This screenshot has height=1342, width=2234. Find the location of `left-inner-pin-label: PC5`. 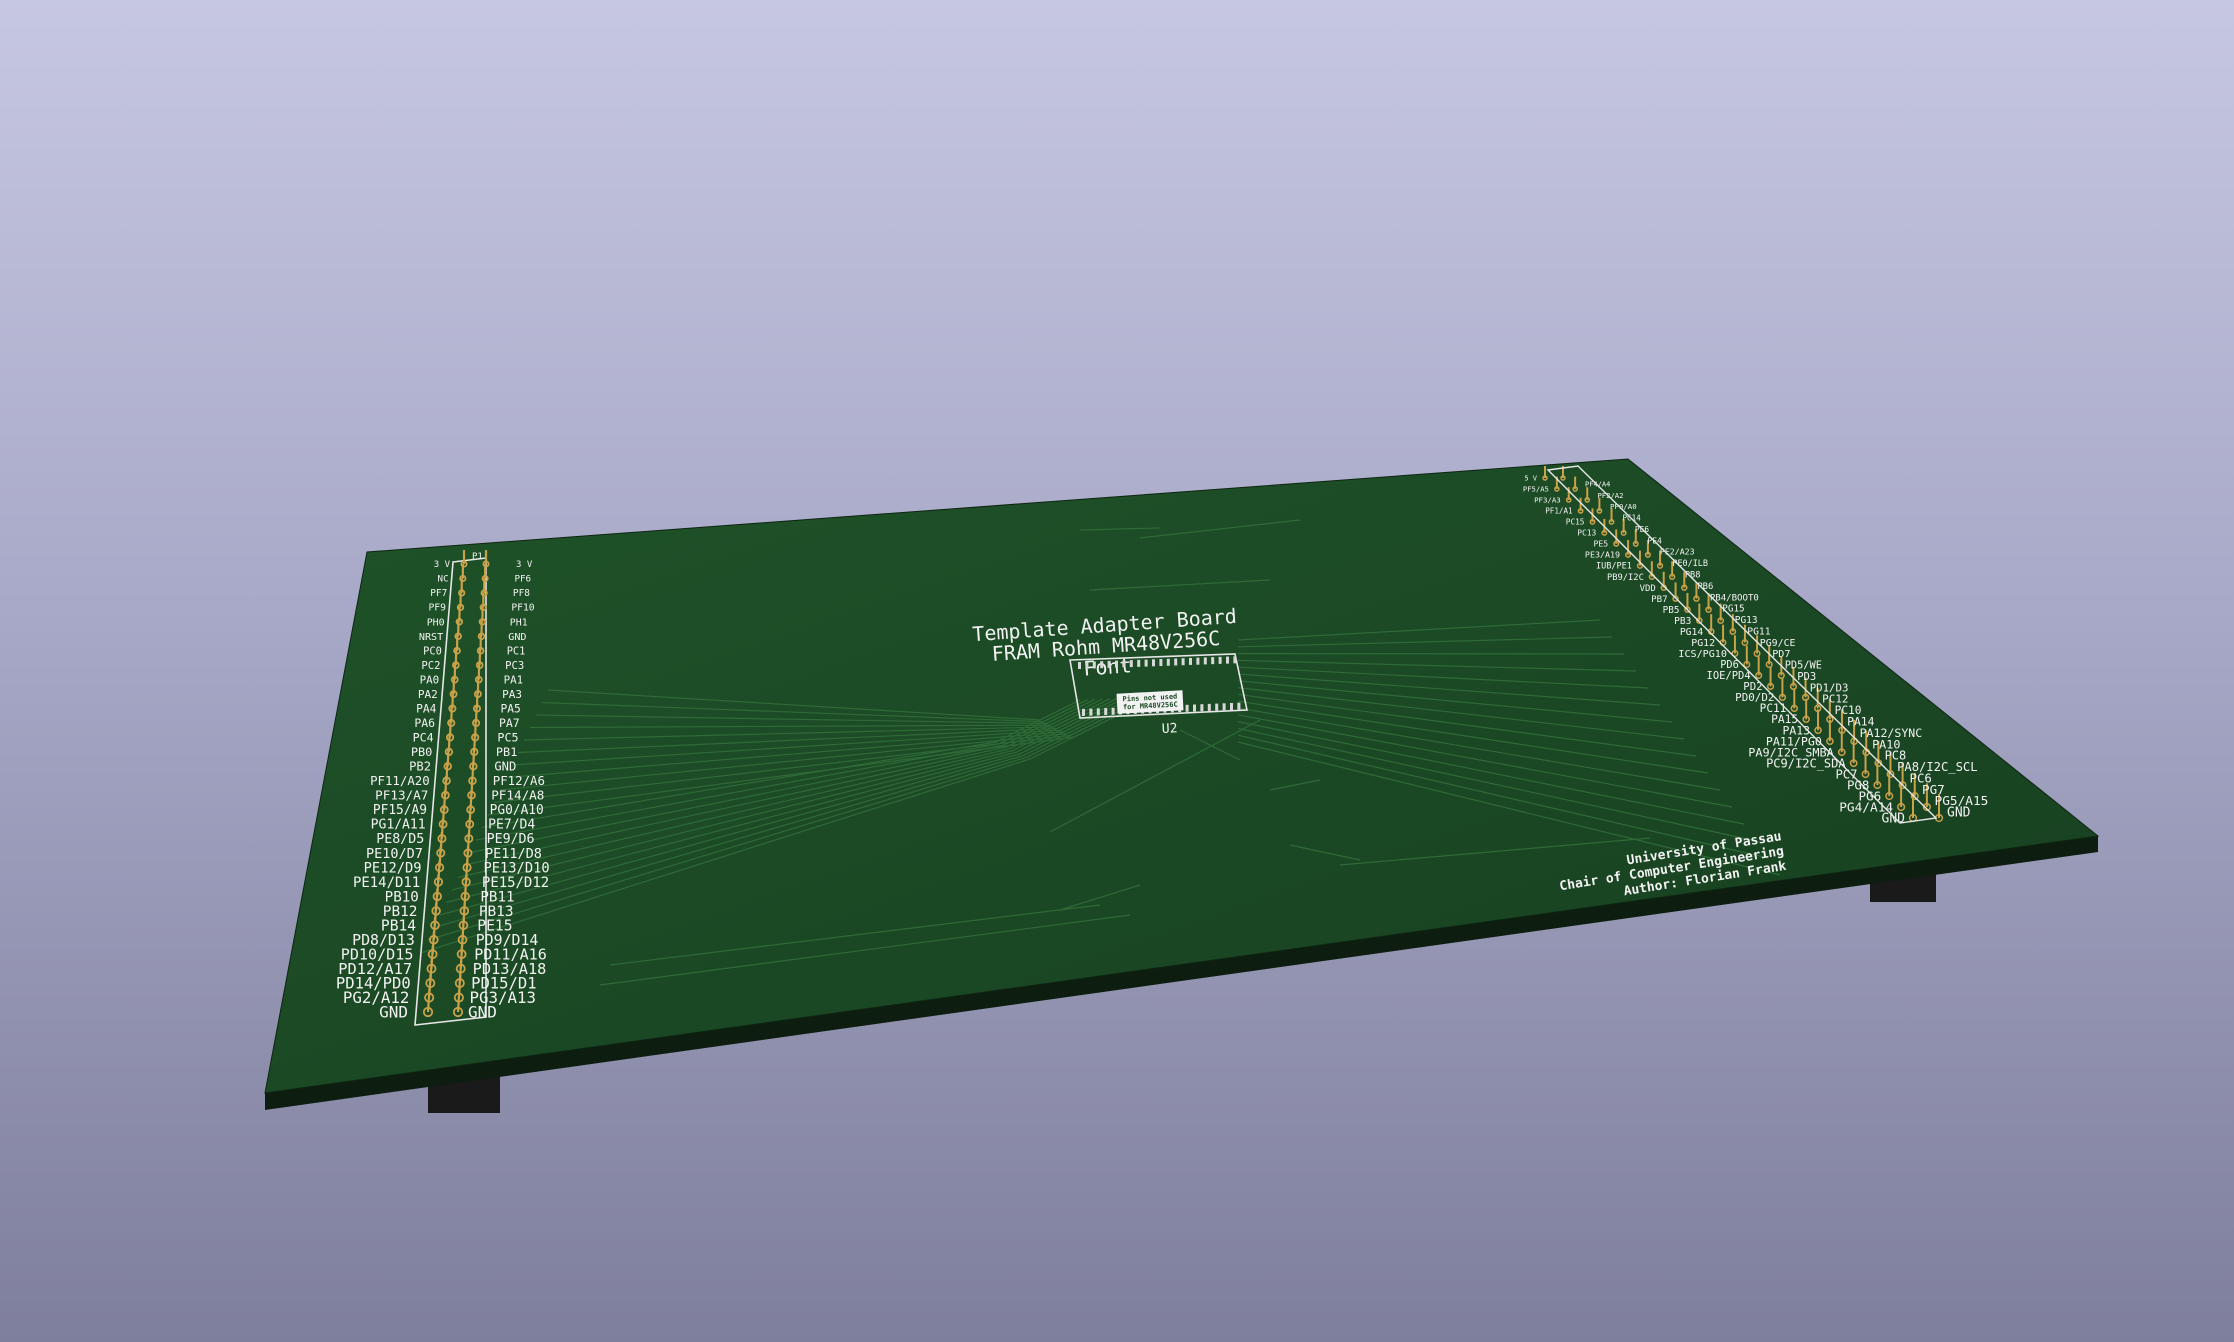

left-inner-pin-label: PC5 is located at coordinates (507, 738).